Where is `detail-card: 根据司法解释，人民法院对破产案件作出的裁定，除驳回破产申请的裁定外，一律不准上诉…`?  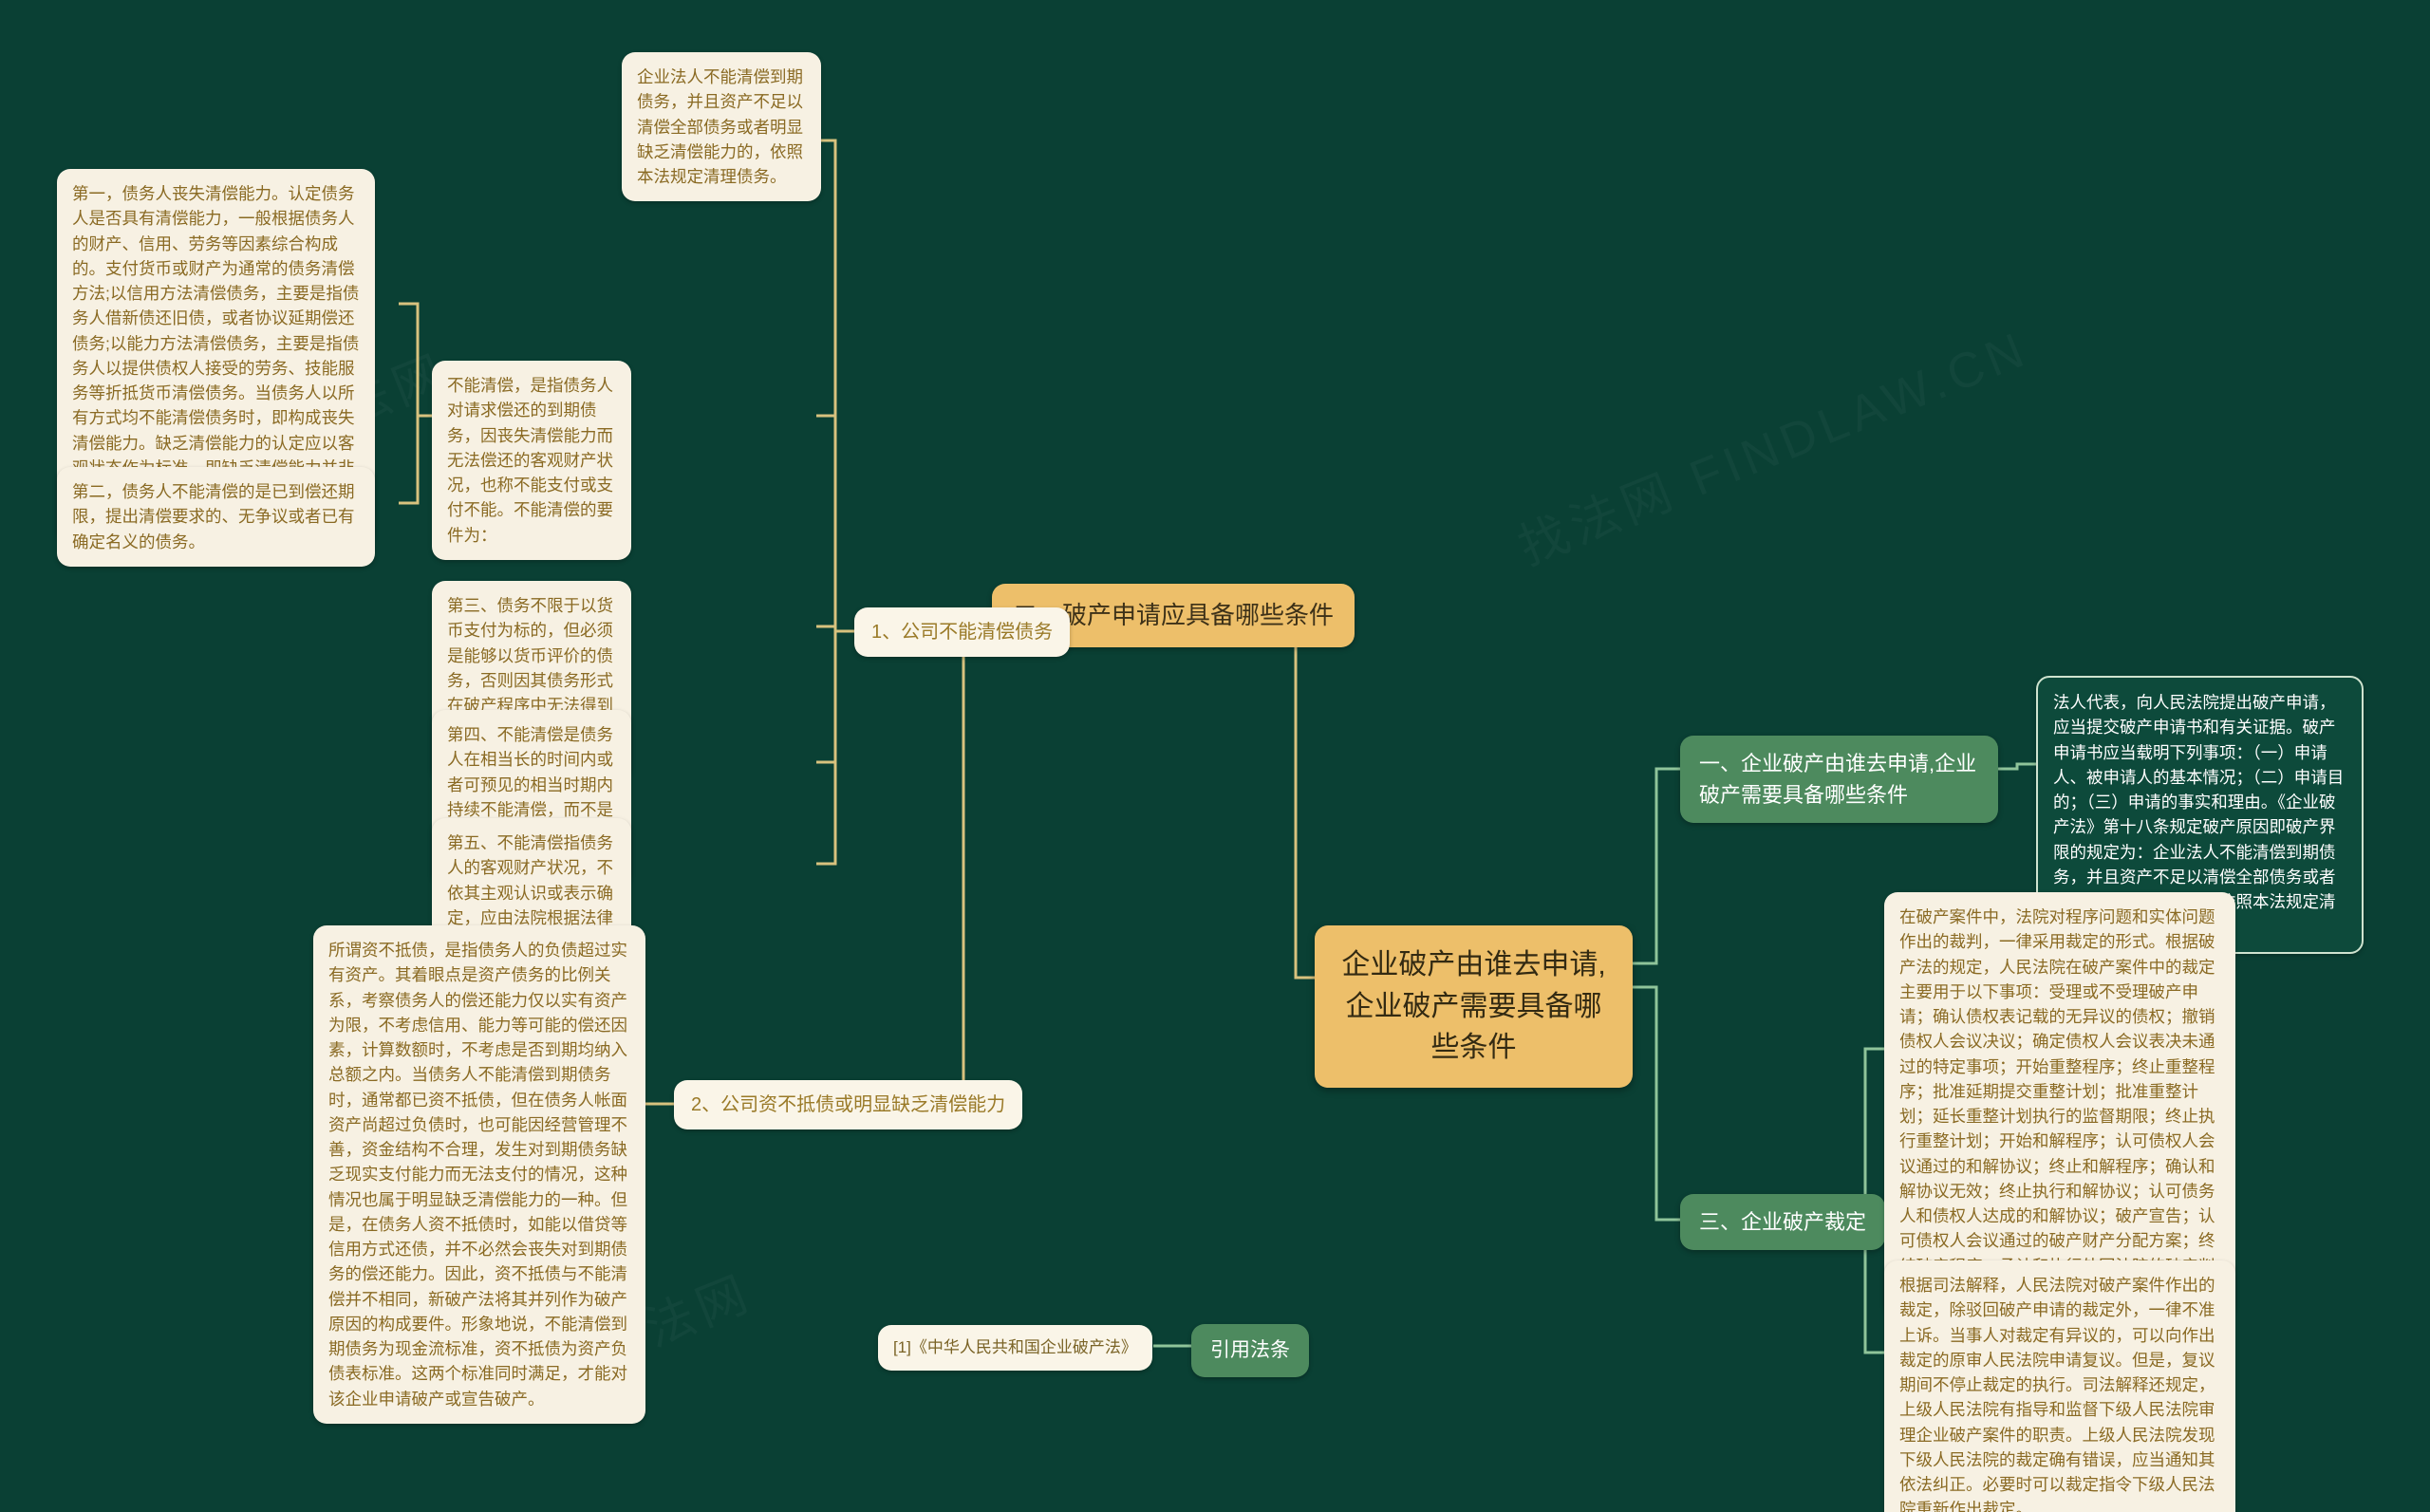
detail-card: 根据司法解释，人民法院对破产案件作出的裁定，除驳回破产申请的裁定外，一律不准上诉… is located at coordinates (2059, 1386).